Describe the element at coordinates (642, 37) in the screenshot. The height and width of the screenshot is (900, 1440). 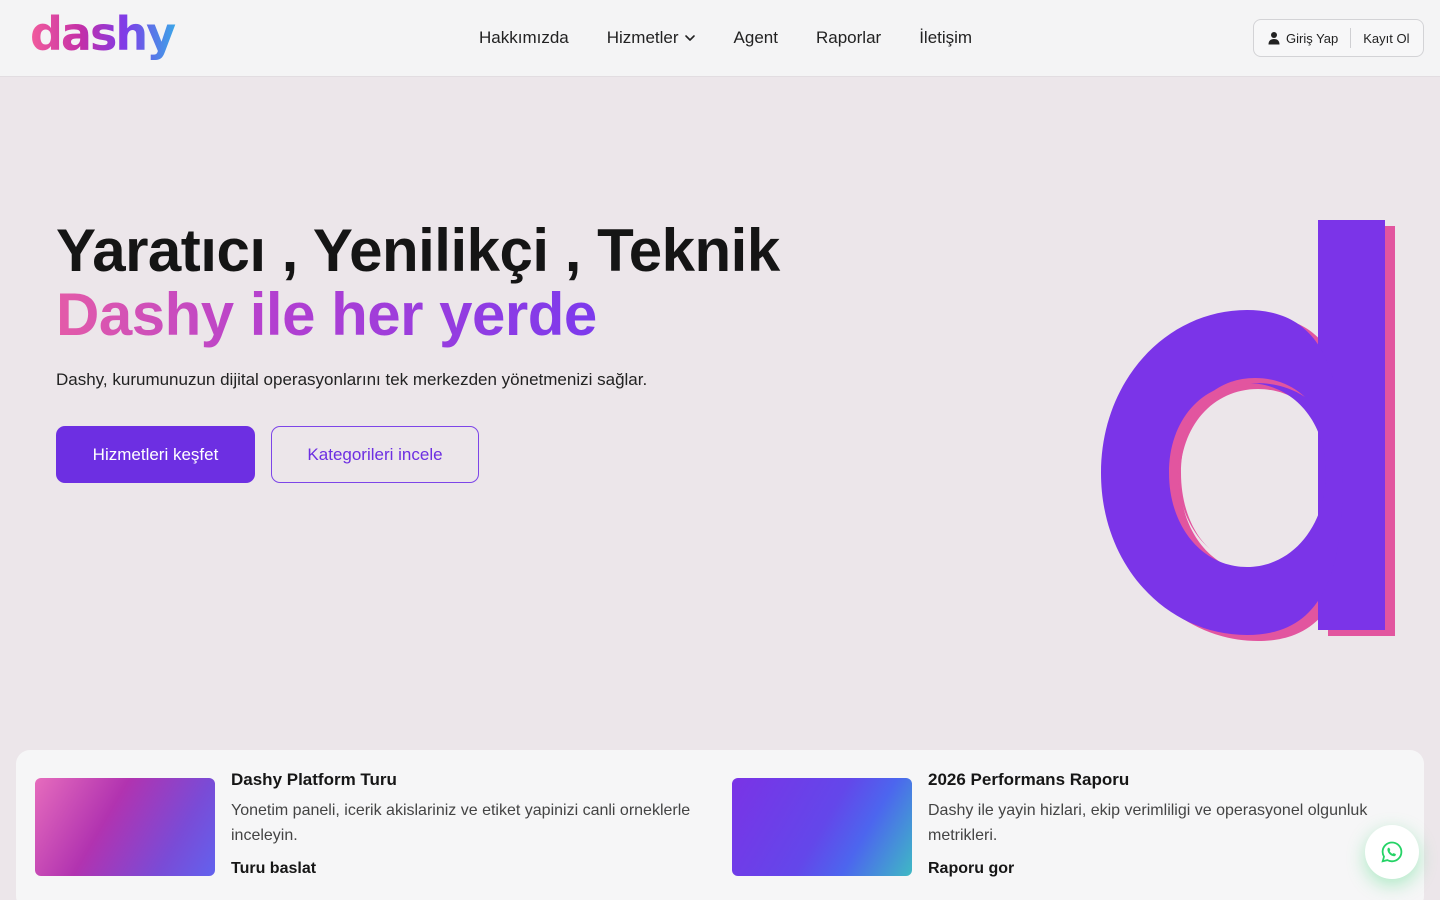
I see `nav-label: Hizmetler` at that location.